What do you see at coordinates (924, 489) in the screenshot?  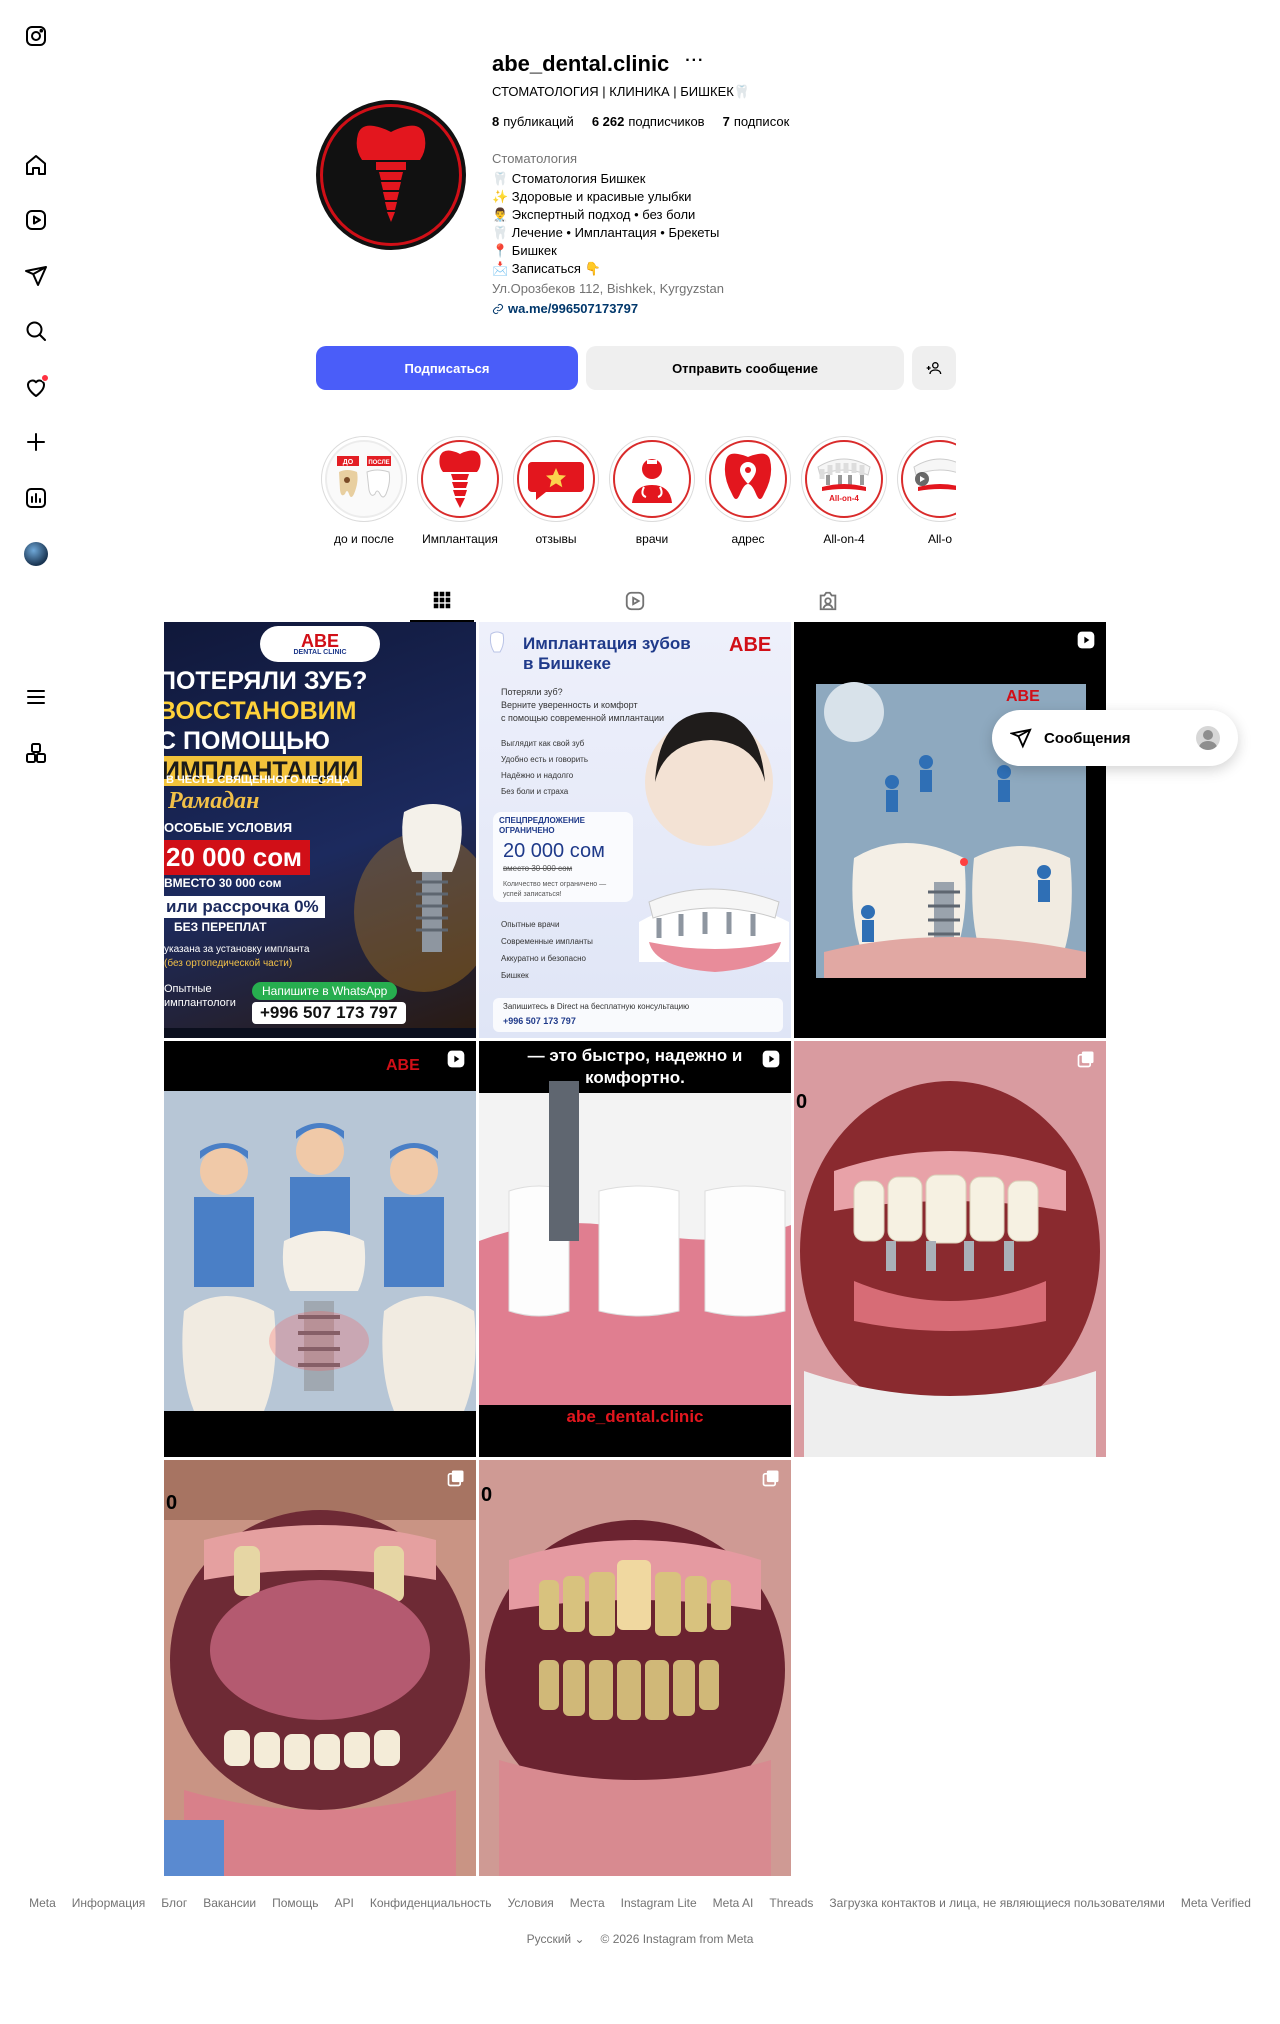 I see `highlight-all-on-6: All-o` at bounding box center [924, 489].